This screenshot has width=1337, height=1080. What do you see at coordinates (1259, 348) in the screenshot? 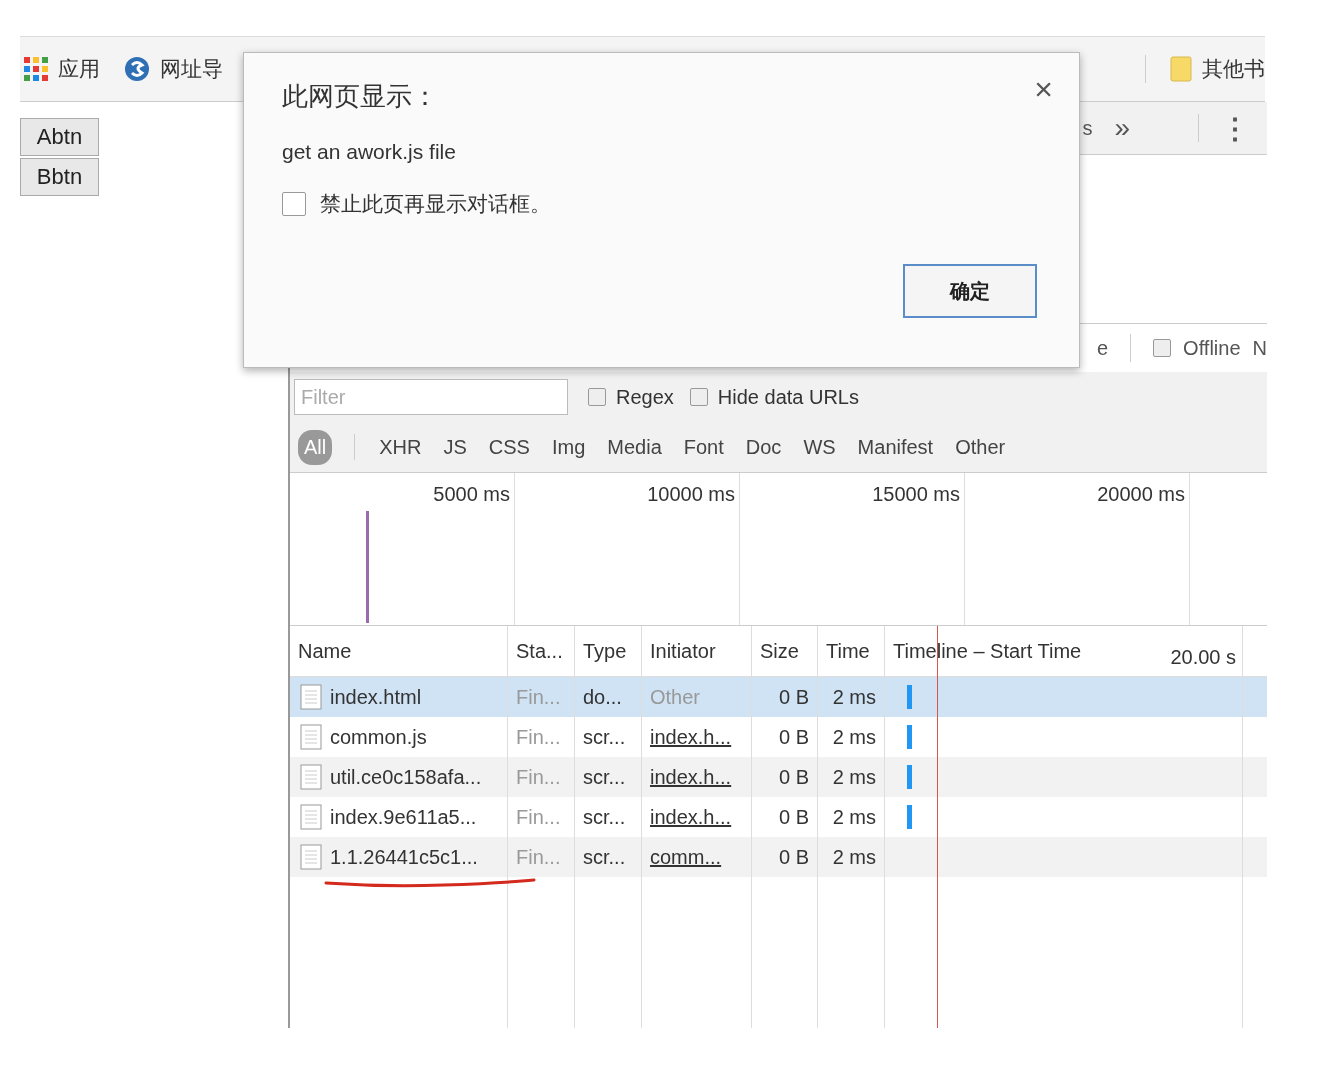
I see `option-label: N` at bounding box center [1259, 348].